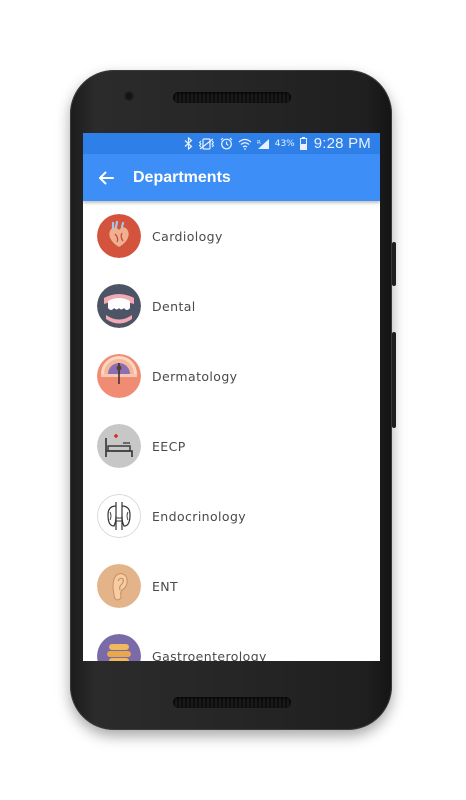 The width and height of the screenshot is (466, 800). What do you see at coordinates (206, 144) in the screenshot?
I see `vibrate-icon` at bounding box center [206, 144].